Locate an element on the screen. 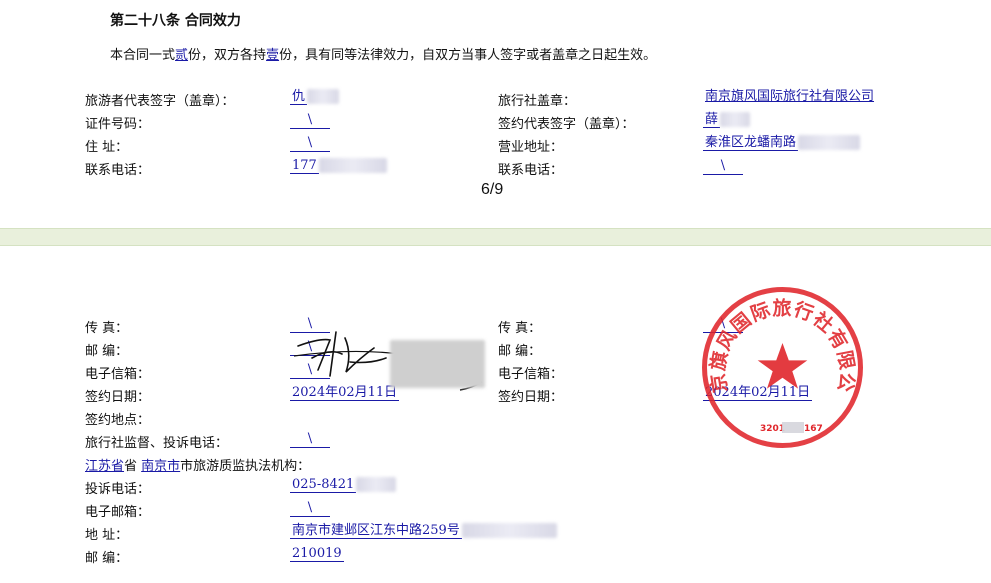 This screenshot has height=583, width=991. complaint-phone-text: \ is located at coordinates (310, 439).